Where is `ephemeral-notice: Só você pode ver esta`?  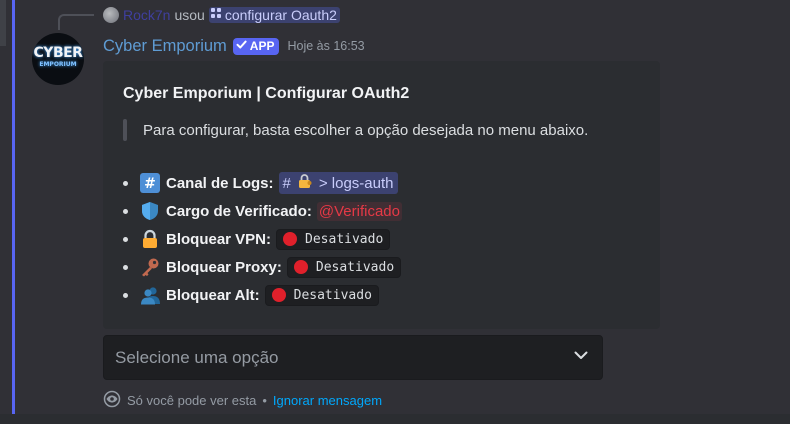
ephemeral-notice: Só você pode ver esta is located at coordinates (192, 400).